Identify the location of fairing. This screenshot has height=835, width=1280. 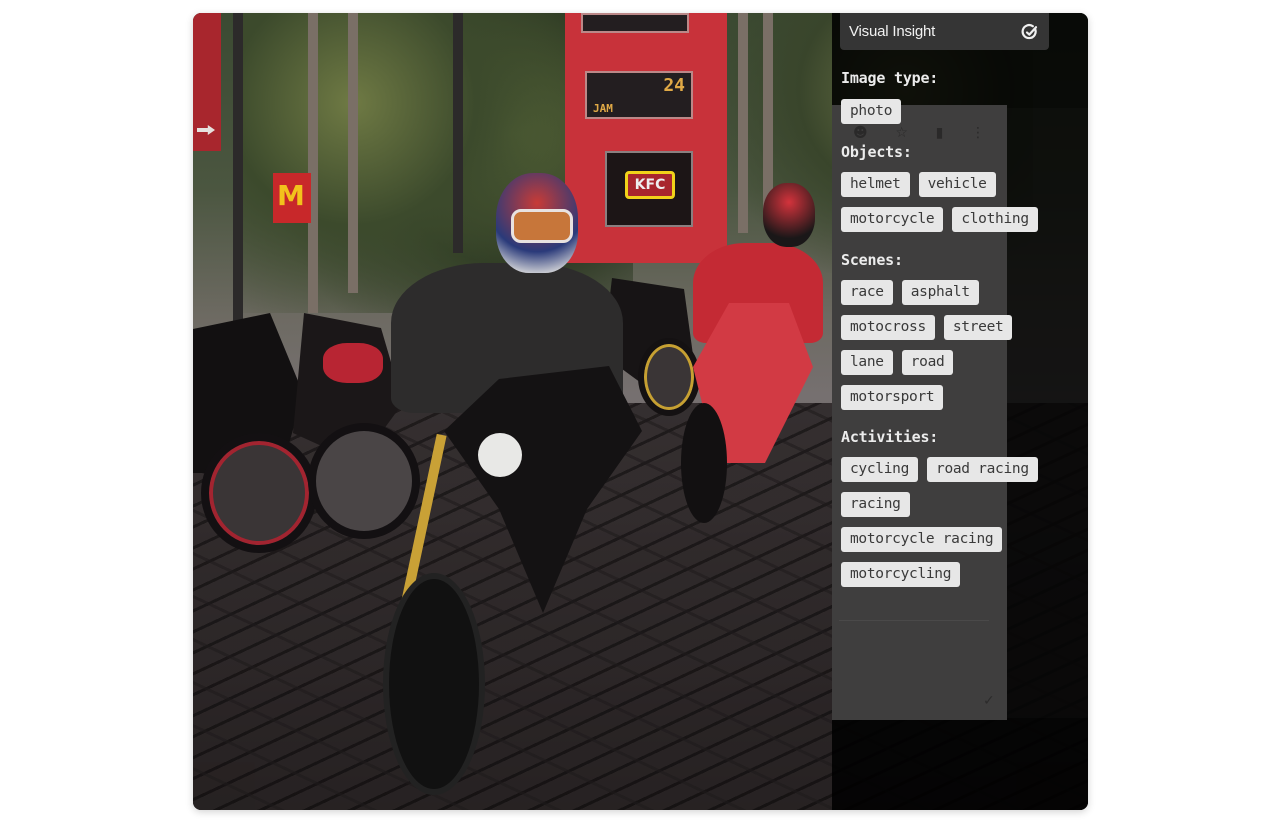
(353, 363).